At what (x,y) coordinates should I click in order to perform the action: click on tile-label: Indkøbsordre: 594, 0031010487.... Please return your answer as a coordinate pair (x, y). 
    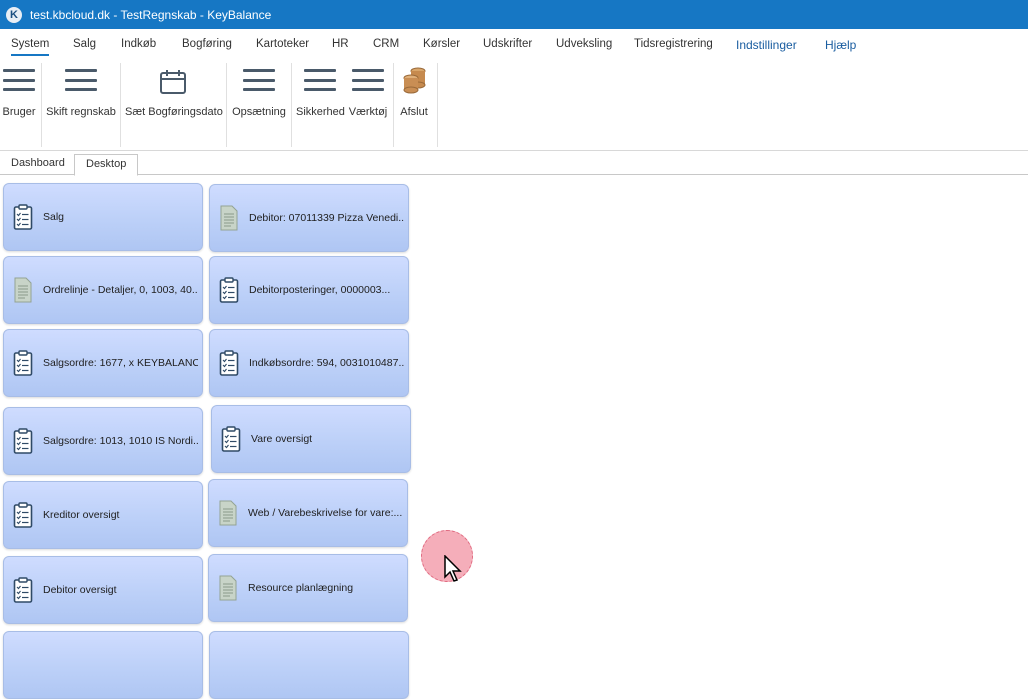
    Looking at the image, I should click on (326, 363).